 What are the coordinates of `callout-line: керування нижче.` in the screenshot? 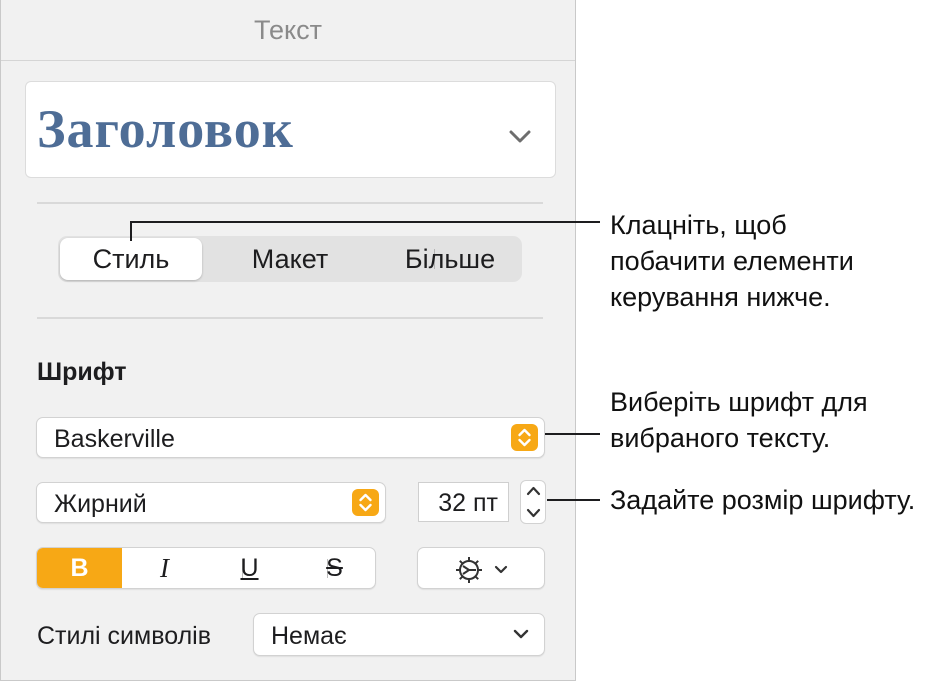 It's located at (720, 297).